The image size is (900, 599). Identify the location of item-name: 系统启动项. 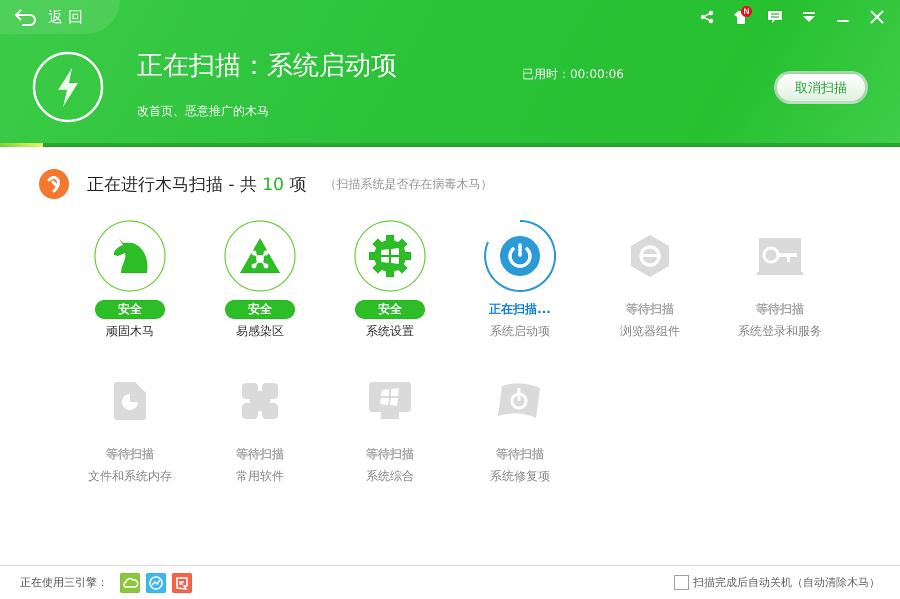
(520, 331).